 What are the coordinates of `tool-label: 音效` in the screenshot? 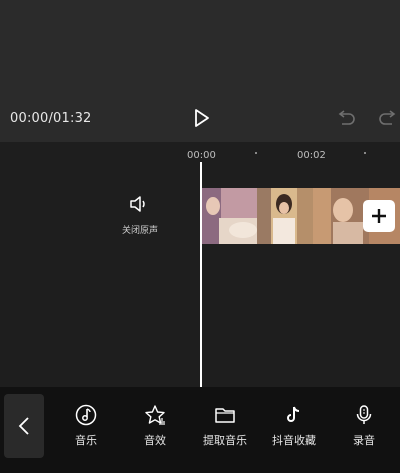 It's located at (155, 440).